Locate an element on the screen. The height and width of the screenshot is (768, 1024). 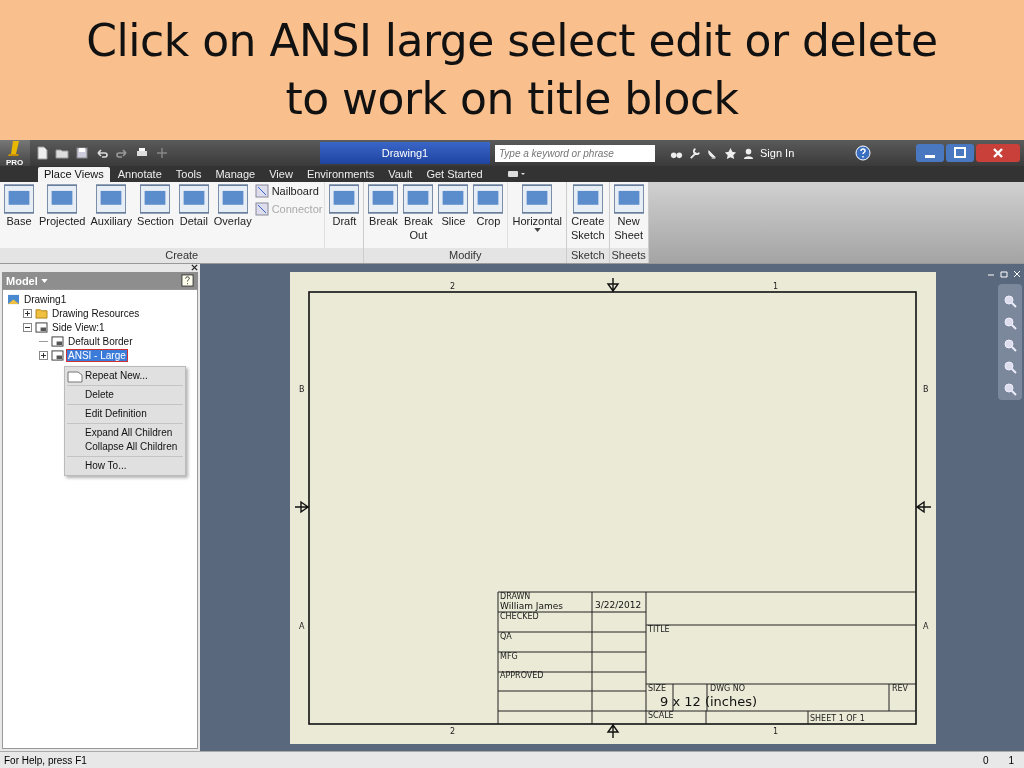
field-label: TITLE is located at coordinates (659, 629).